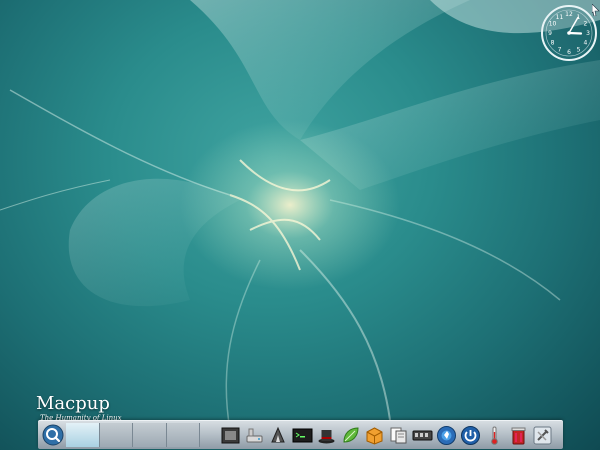  I want to click on brand-logo: Macpup The Humanity of Linux, so click(79, 408).